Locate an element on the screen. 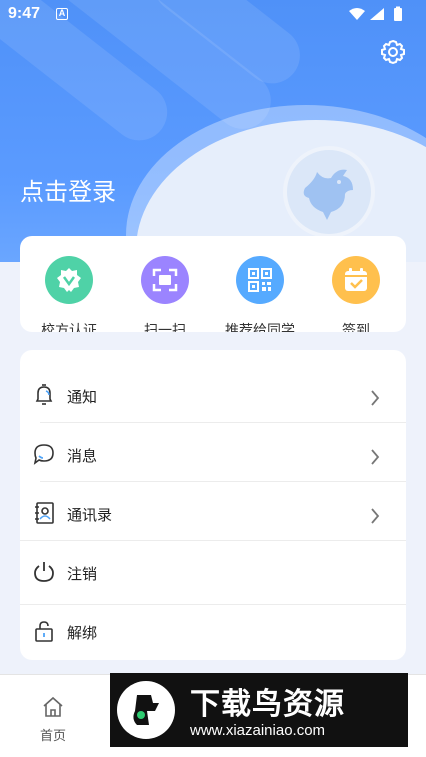 Image resolution: width=426 pixels, height=757 pixels. quick-action-label: 推荐给同学 is located at coordinates (260, 327).